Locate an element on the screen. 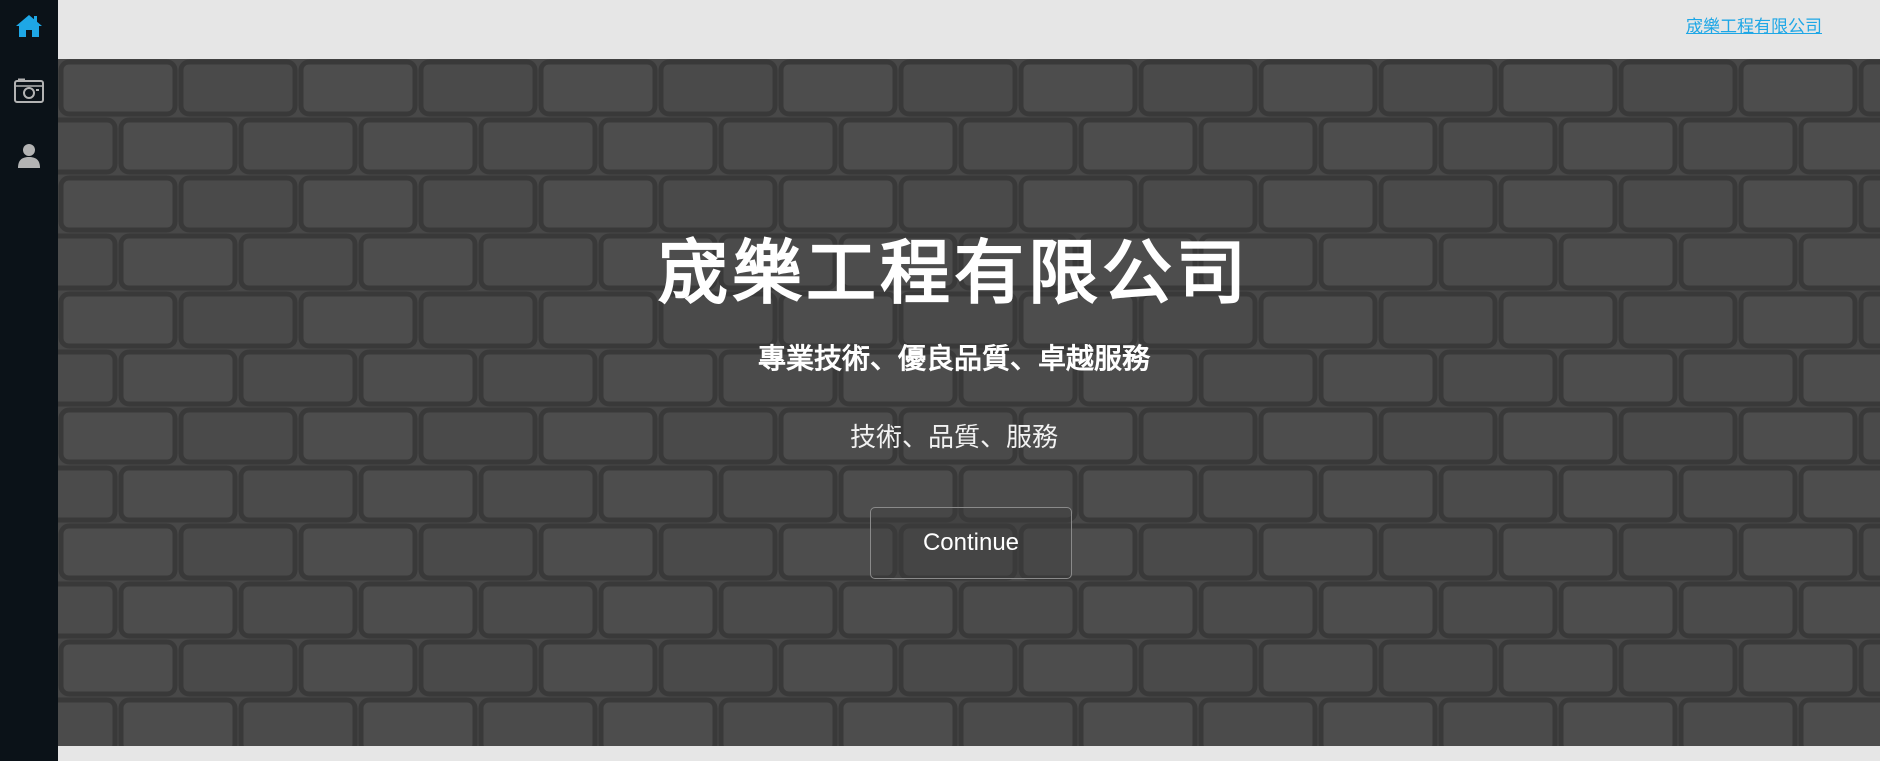  hero-subtitle: 專業技術、優良品質、卓越服務 is located at coordinates (953, 358).